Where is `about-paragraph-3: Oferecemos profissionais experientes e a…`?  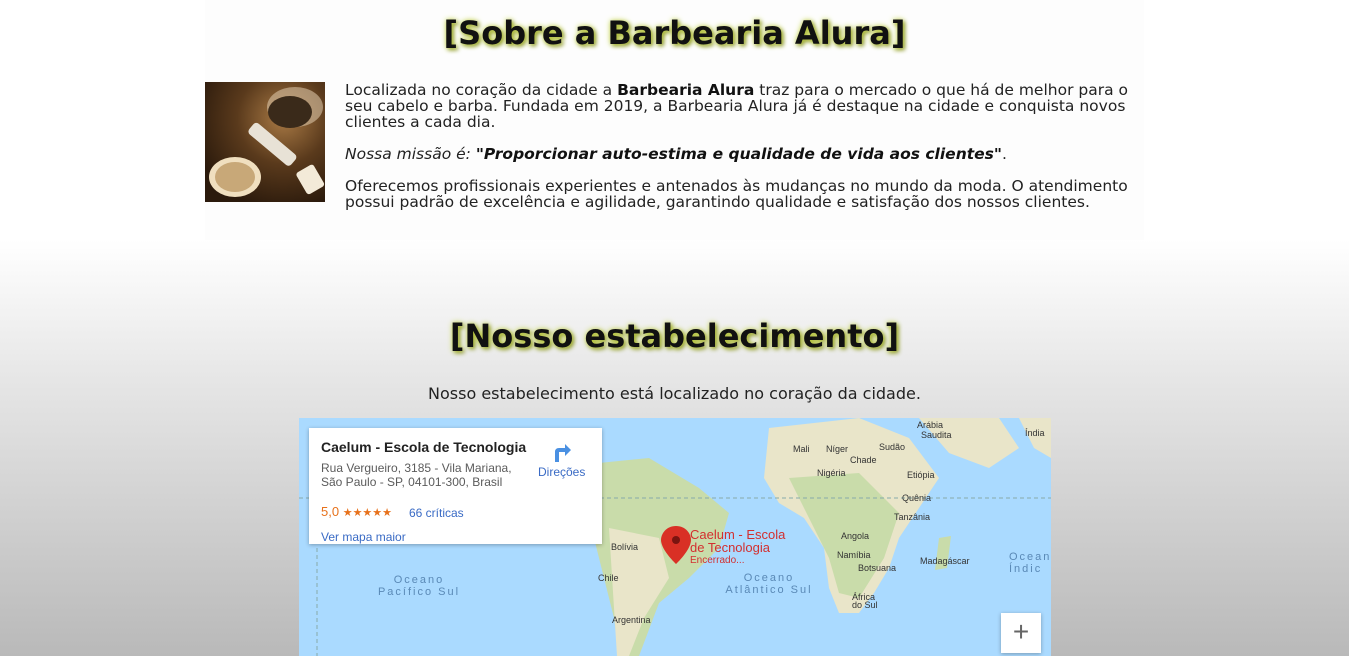
about-paragraph-3: Oferecemos profissionais experientes e a… is located at coordinates (736, 194).